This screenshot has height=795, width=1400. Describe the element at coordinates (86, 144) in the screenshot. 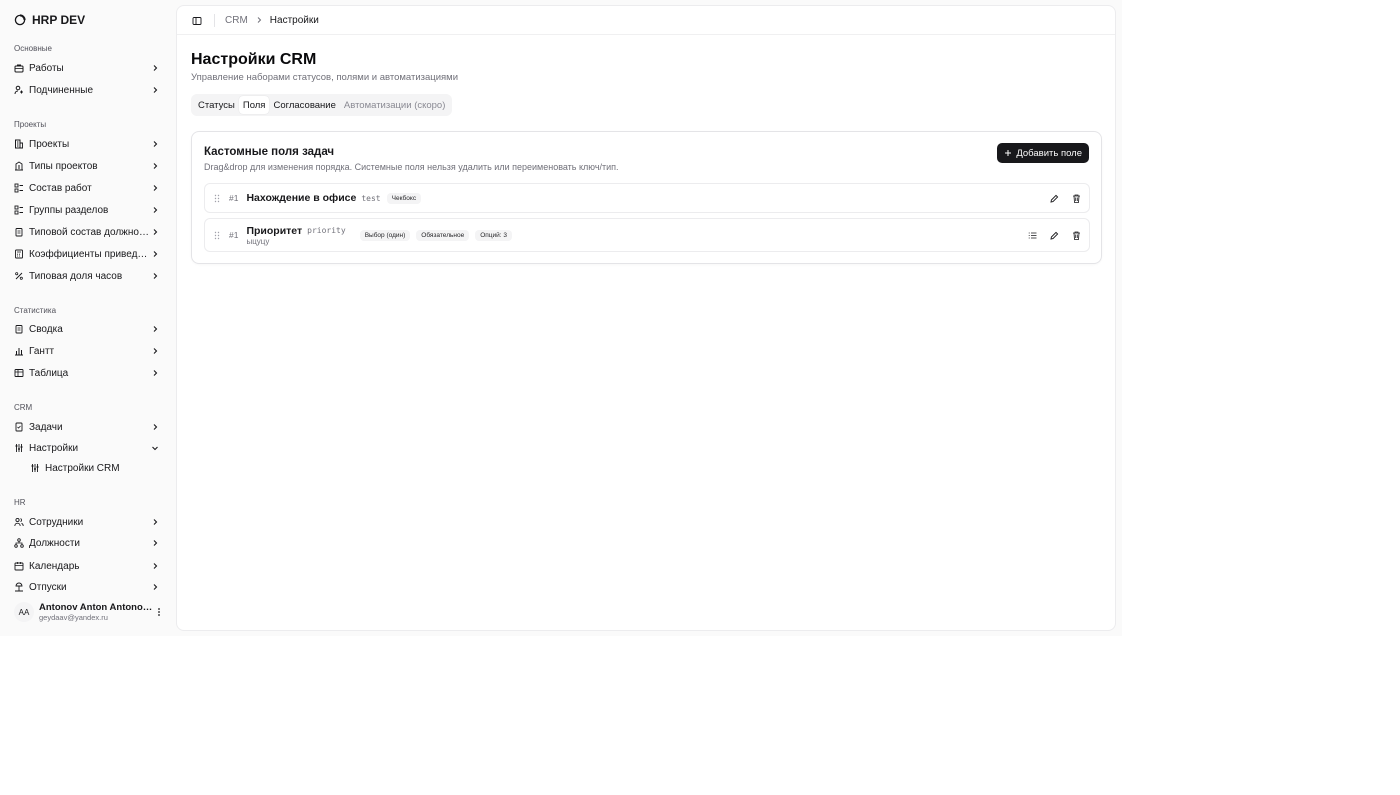

I see `sidebar-item-projects: Проекты` at that location.